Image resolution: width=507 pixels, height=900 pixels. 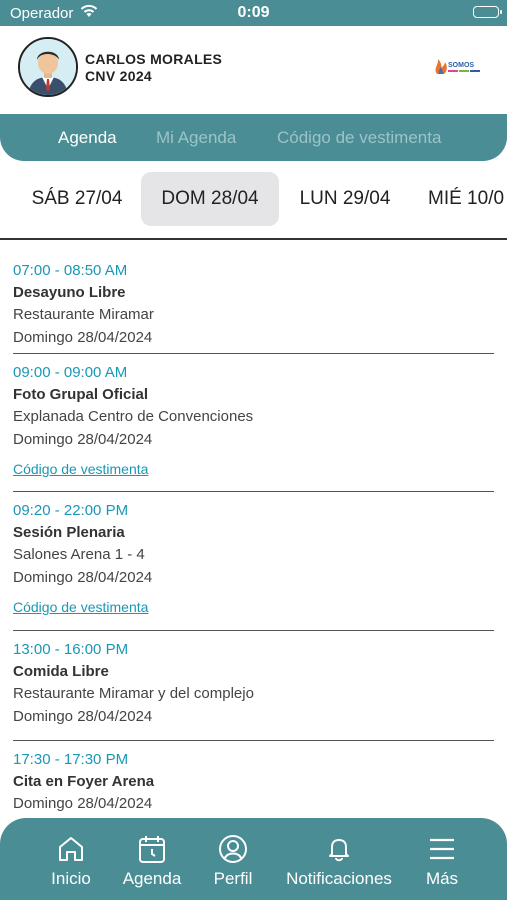 What do you see at coordinates (152, 878) in the screenshot?
I see `nav-label: Agenda` at bounding box center [152, 878].